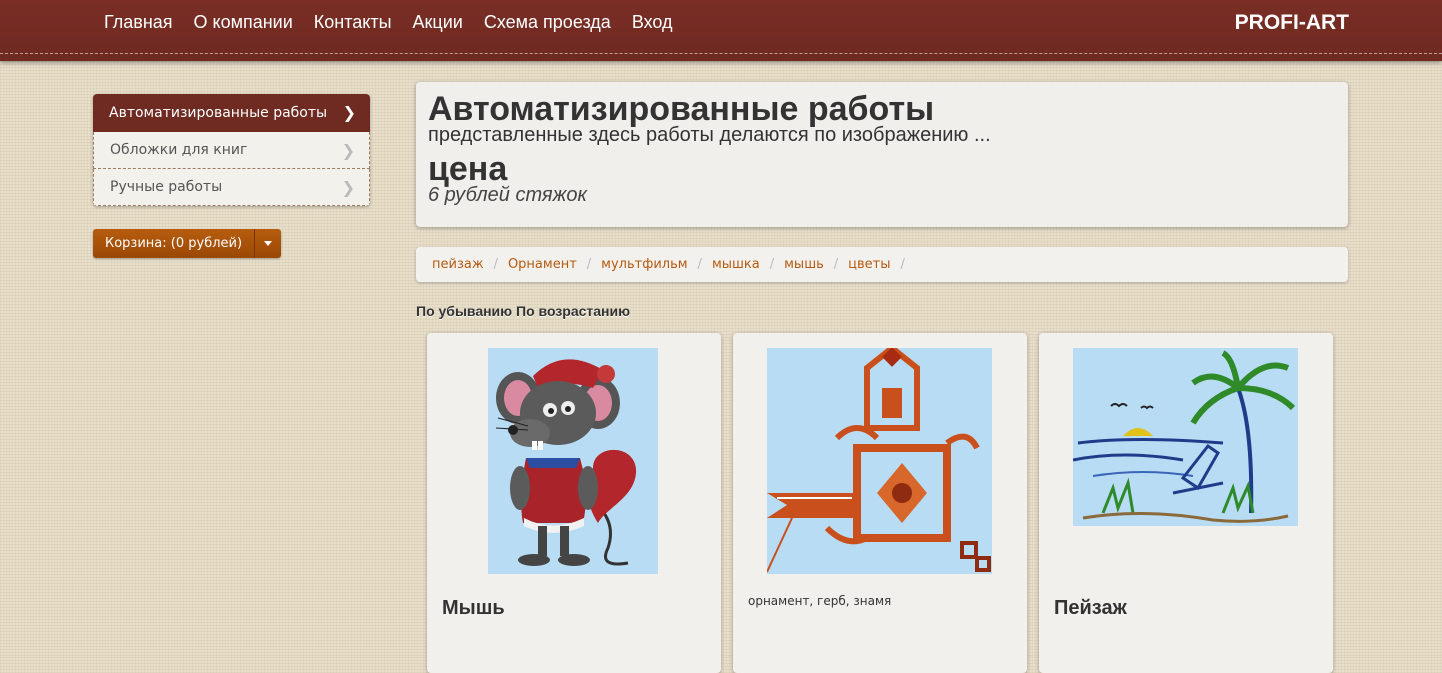  Describe the element at coordinates (458, 264) in the screenshot. I see `tag-landscape: пейзаж` at that location.